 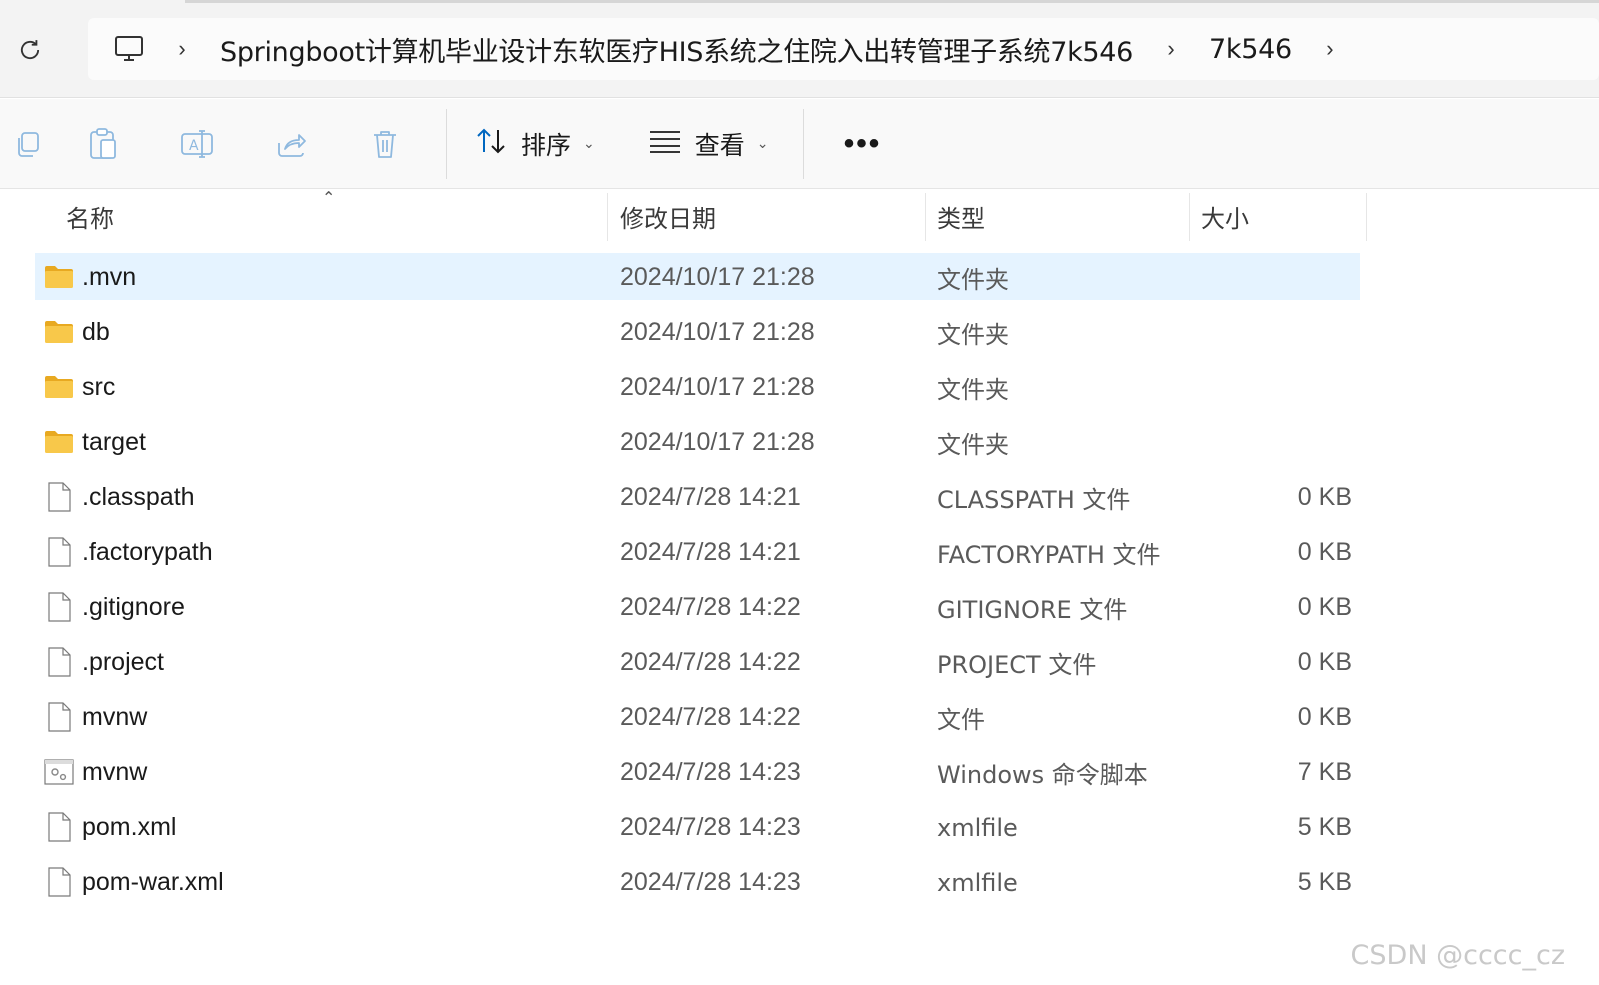 What do you see at coordinates (863, 144) in the screenshot?
I see `more-options-button: •••` at bounding box center [863, 144].